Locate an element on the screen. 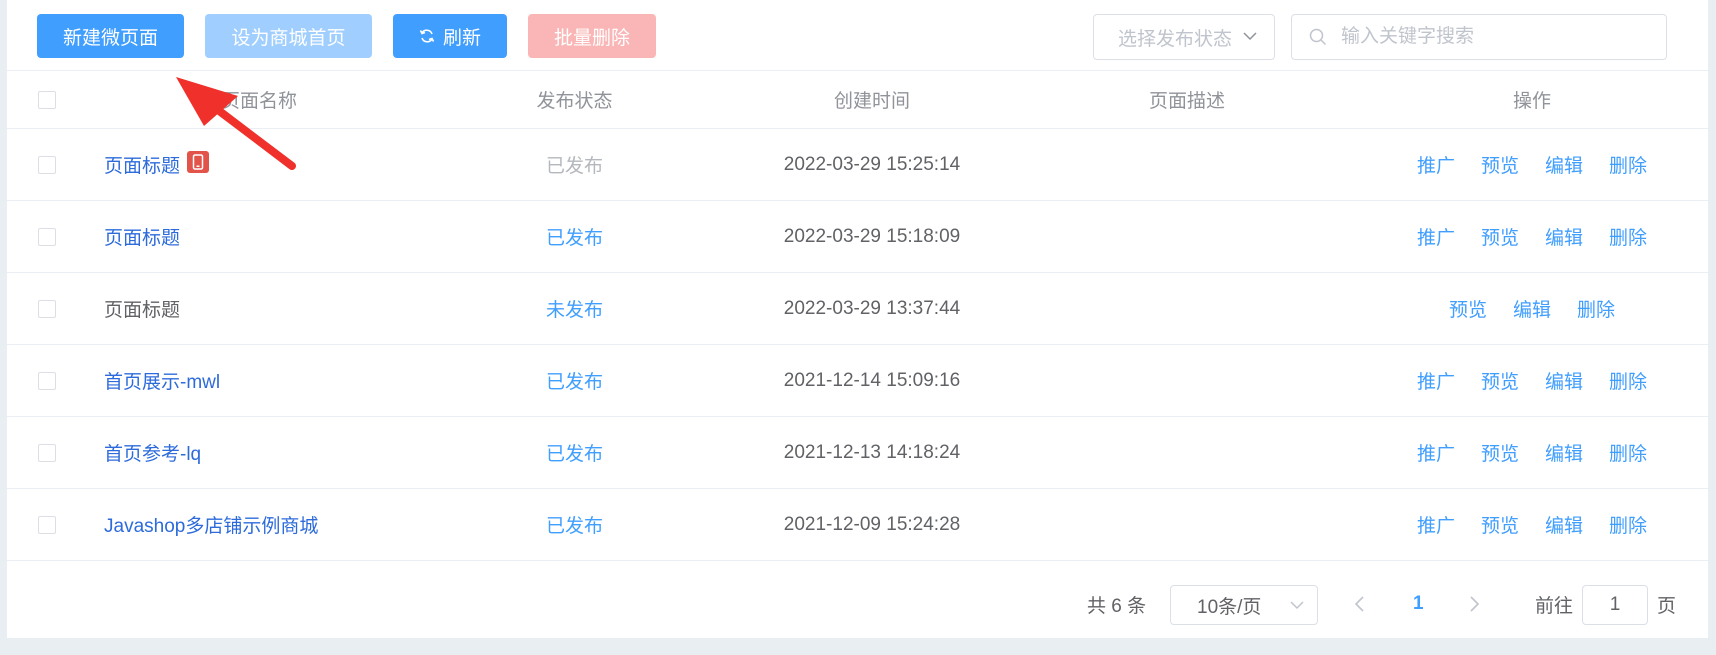 The height and width of the screenshot is (655, 1716). header-desc: 页面描述 is located at coordinates (1186, 101).